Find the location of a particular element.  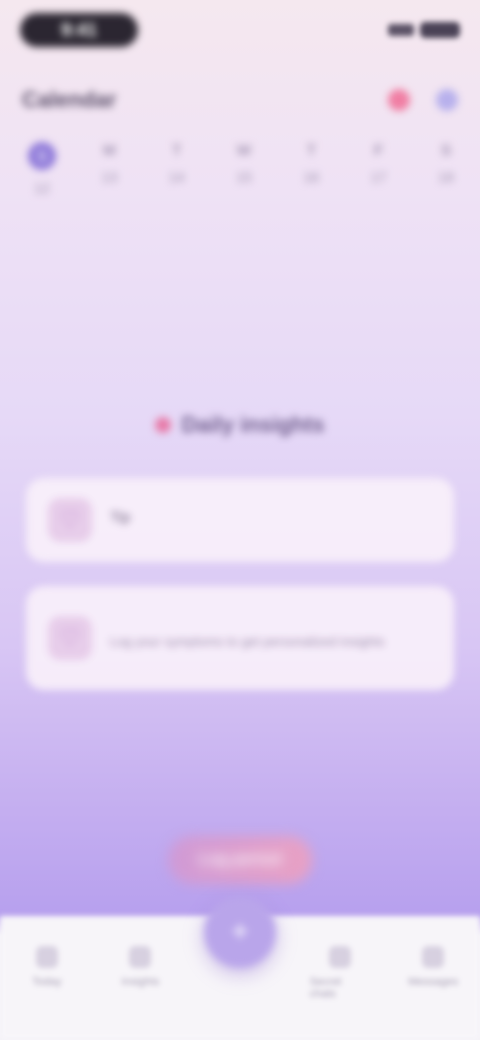

day-number: 17 is located at coordinates (378, 177).